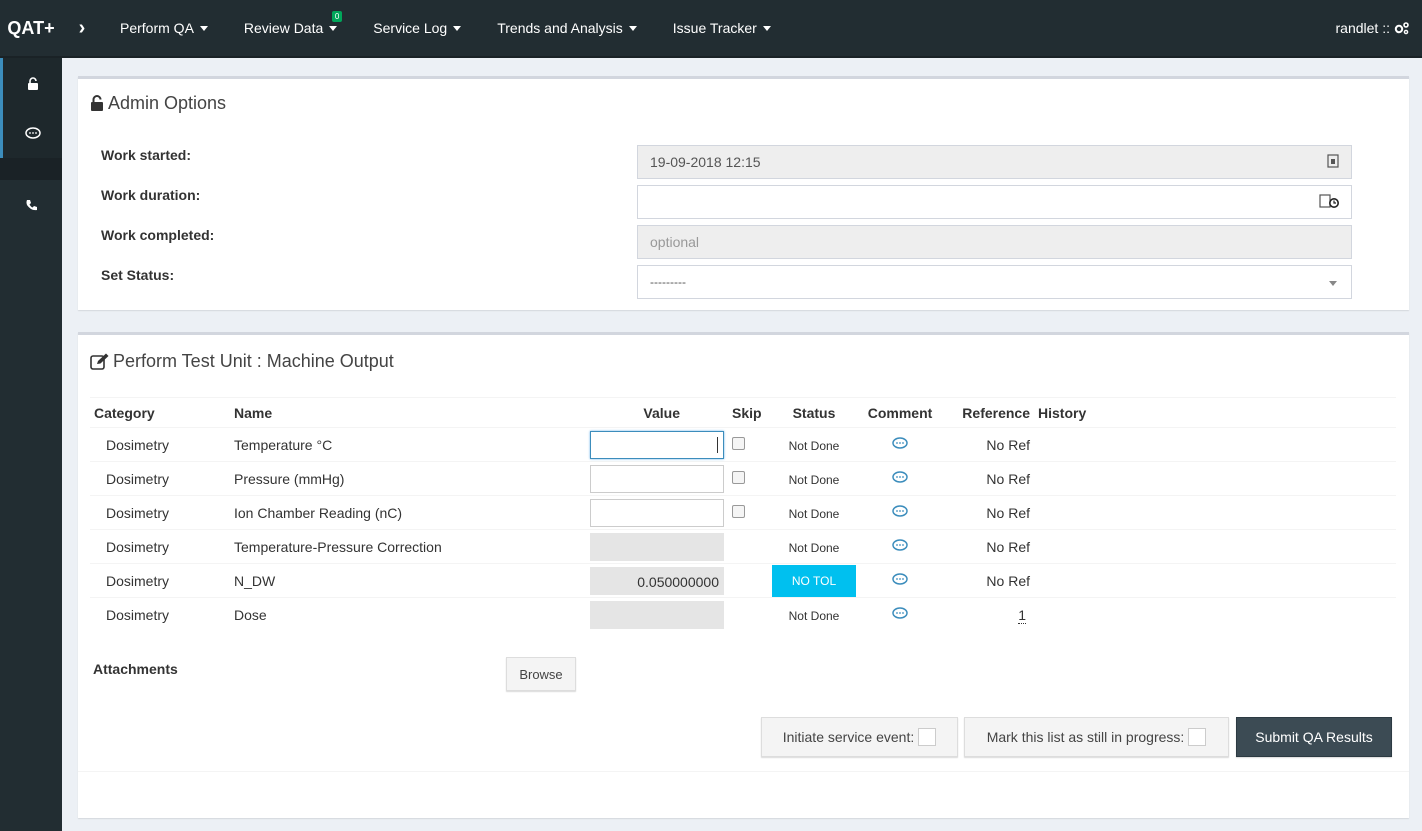 The image size is (1422, 831). What do you see at coordinates (1197, 737) in the screenshot?
I see `in-progress-checkbox` at bounding box center [1197, 737].